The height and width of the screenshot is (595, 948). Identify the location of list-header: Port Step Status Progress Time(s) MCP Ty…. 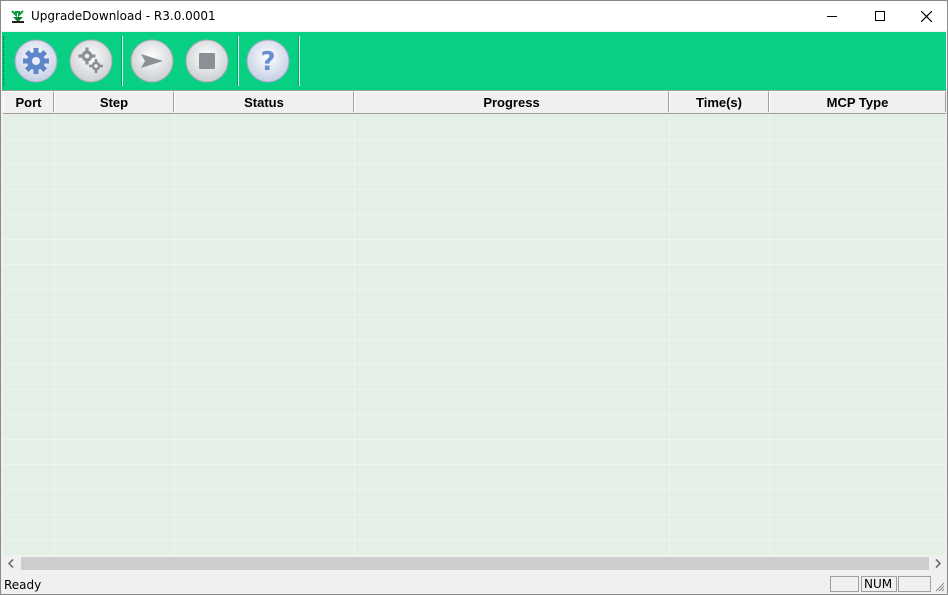
(474, 102).